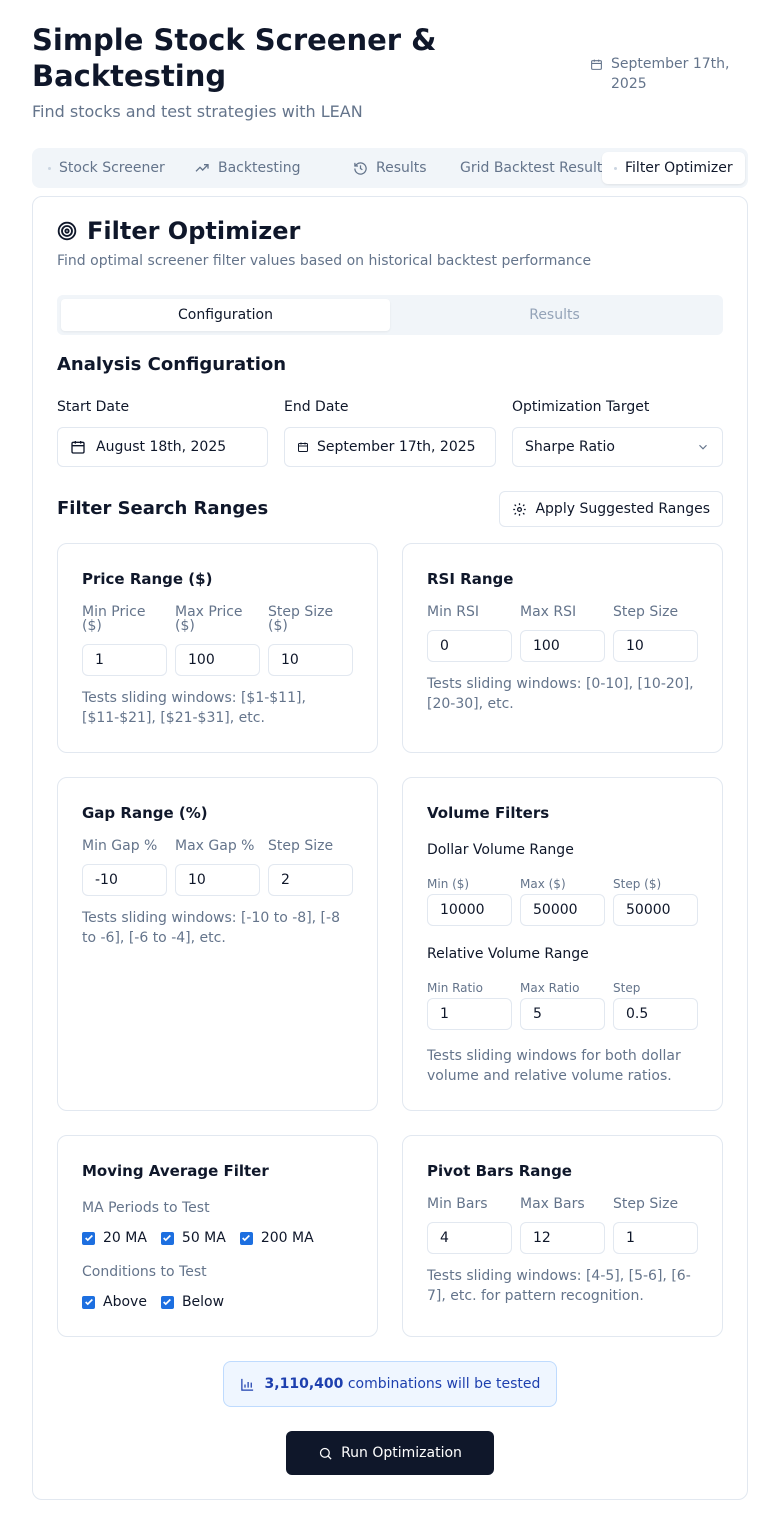  What do you see at coordinates (622, 509) in the screenshot?
I see `apply-button-label: Apply Suggested Ranges` at bounding box center [622, 509].